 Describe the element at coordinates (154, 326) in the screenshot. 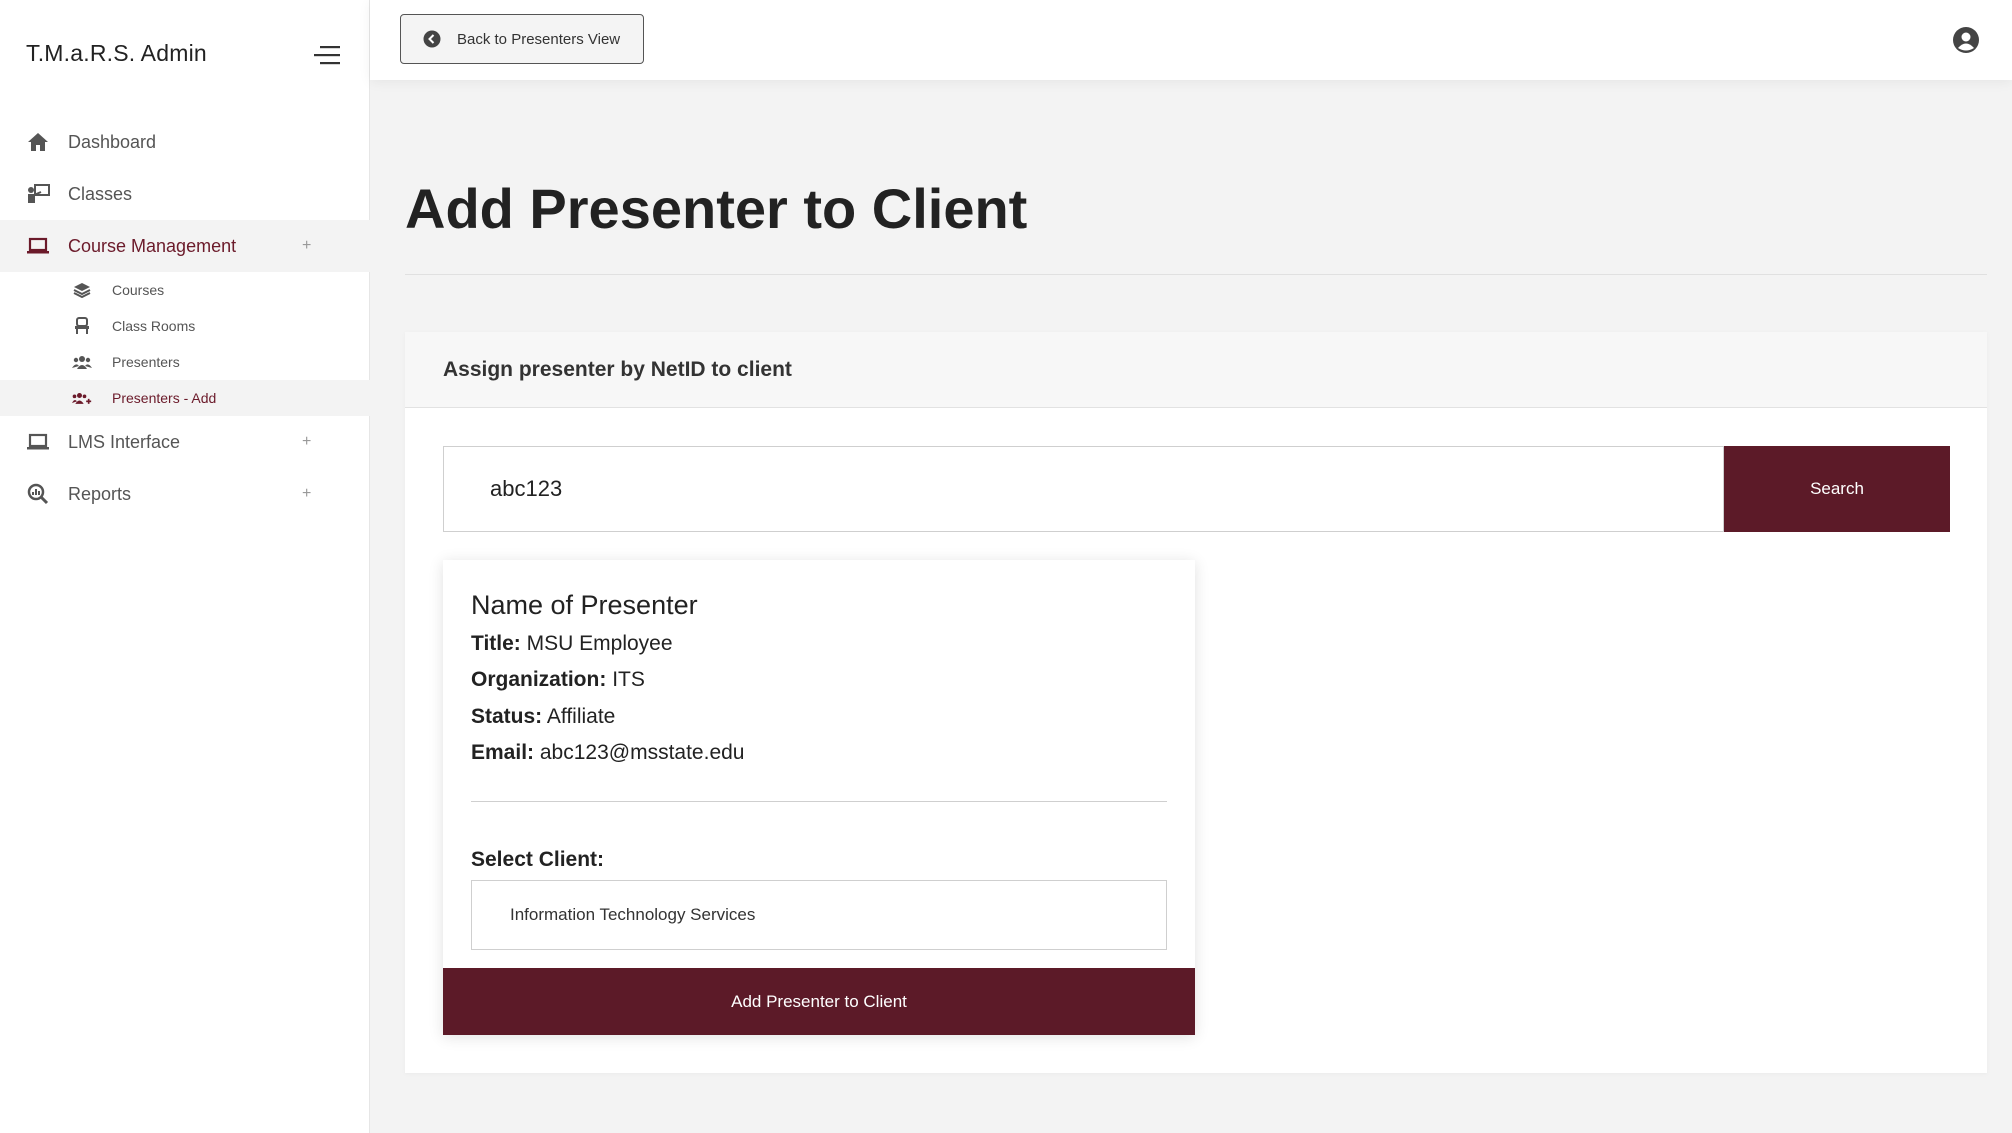

I see `sidebar-subitem-label: Class Rooms` at that location.